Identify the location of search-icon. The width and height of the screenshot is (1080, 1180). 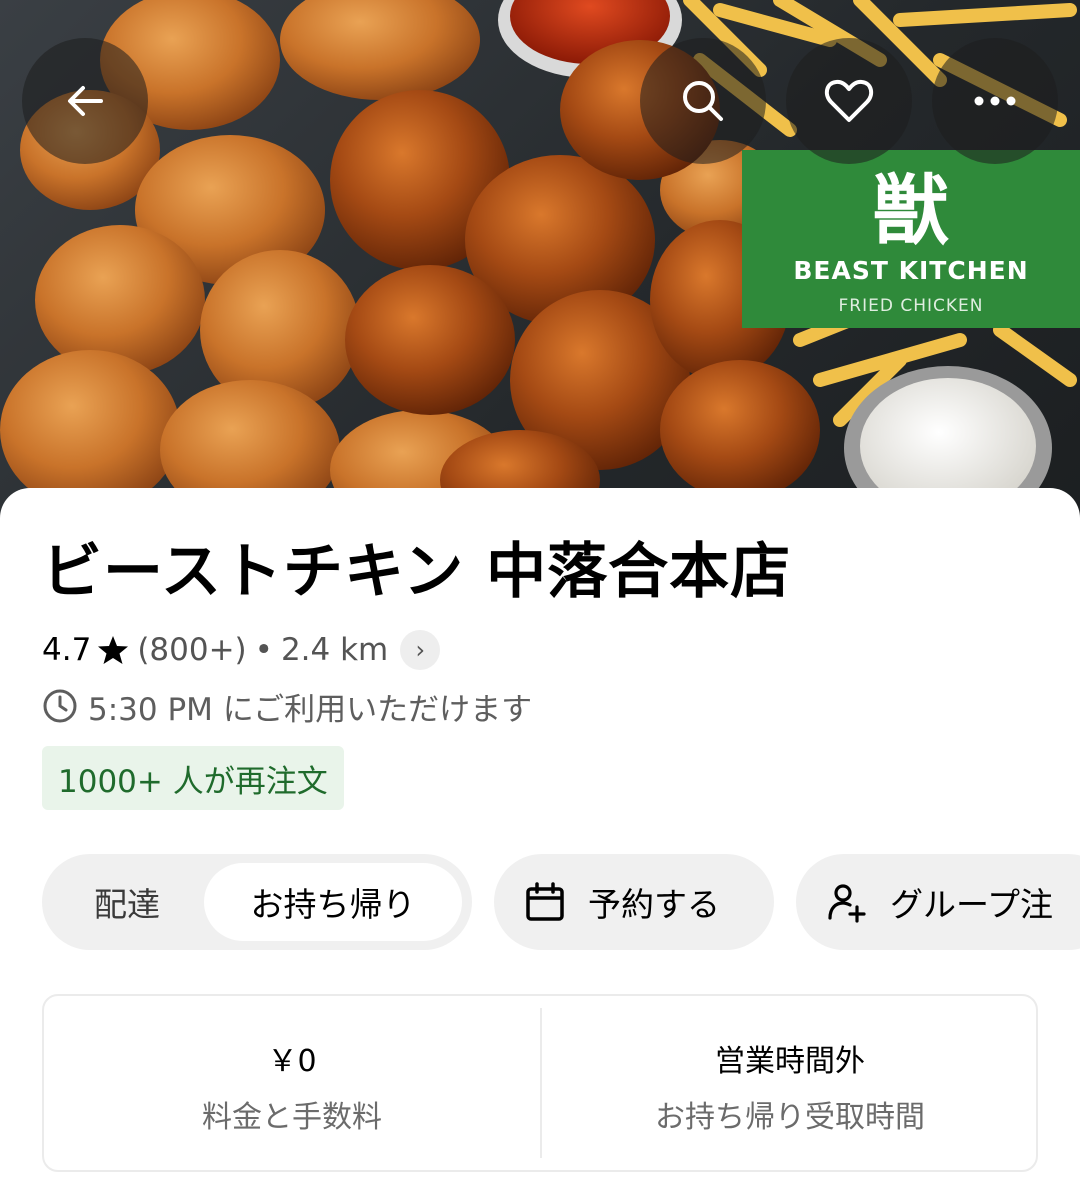
(703, 101).